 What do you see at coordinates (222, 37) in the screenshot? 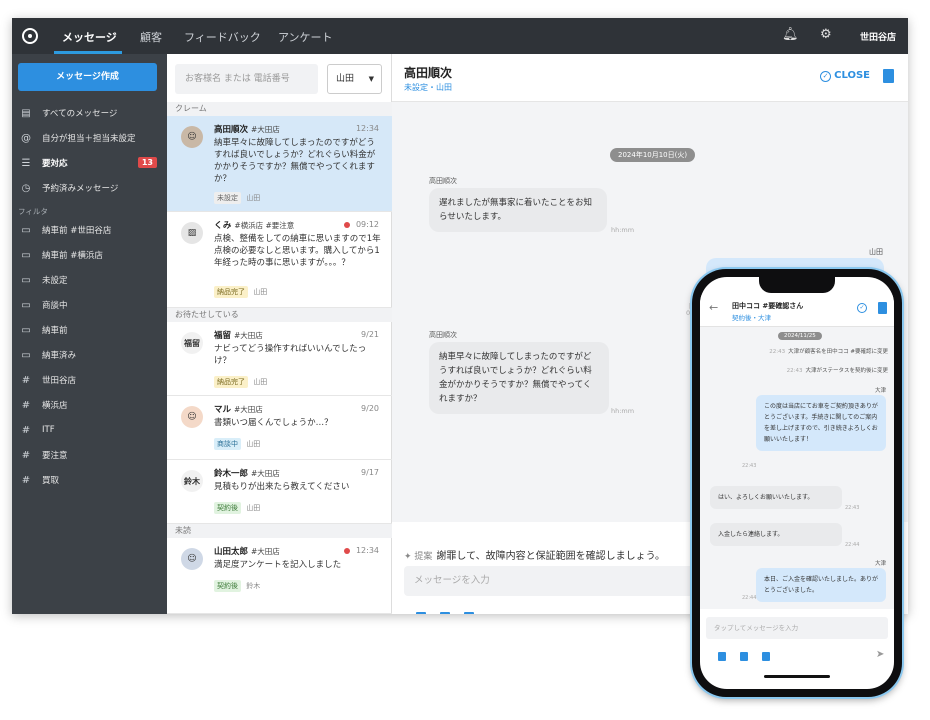
I see `tab-feedback: フィードバック` at bounding box center [222, 37].